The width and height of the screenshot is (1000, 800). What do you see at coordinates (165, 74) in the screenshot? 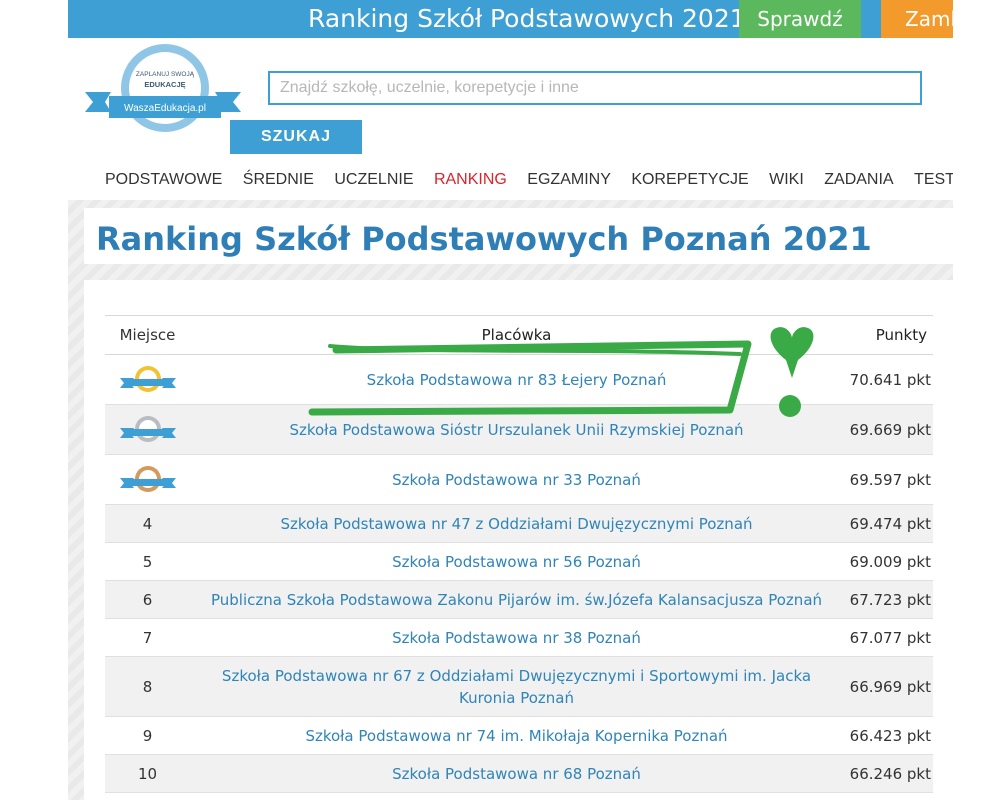
I see `logo-tagline: ZAPLANUJ SWOJĄ` at bounding box center [165, 74].